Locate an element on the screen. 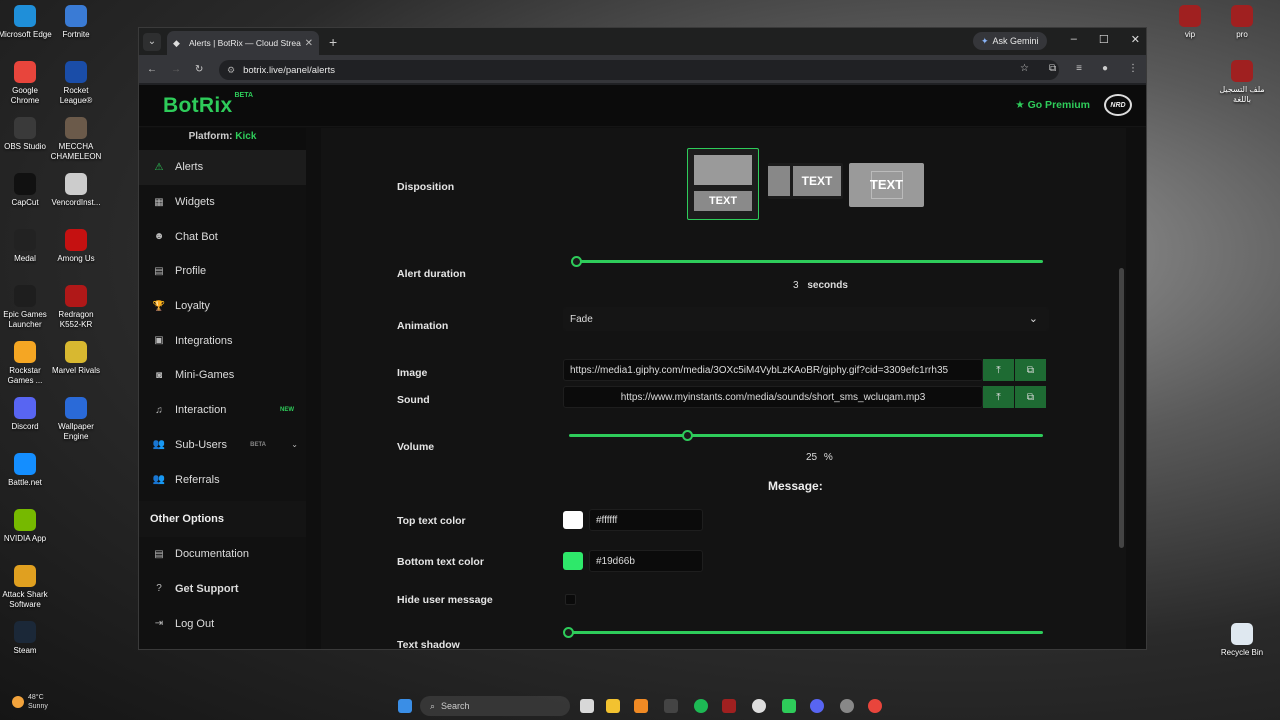 The height and width of the screenshot is (720, 1280). sidebar-item-sub-users: 👥 Sub-Users BETA ⌄ is located at coordinates (222, 445).